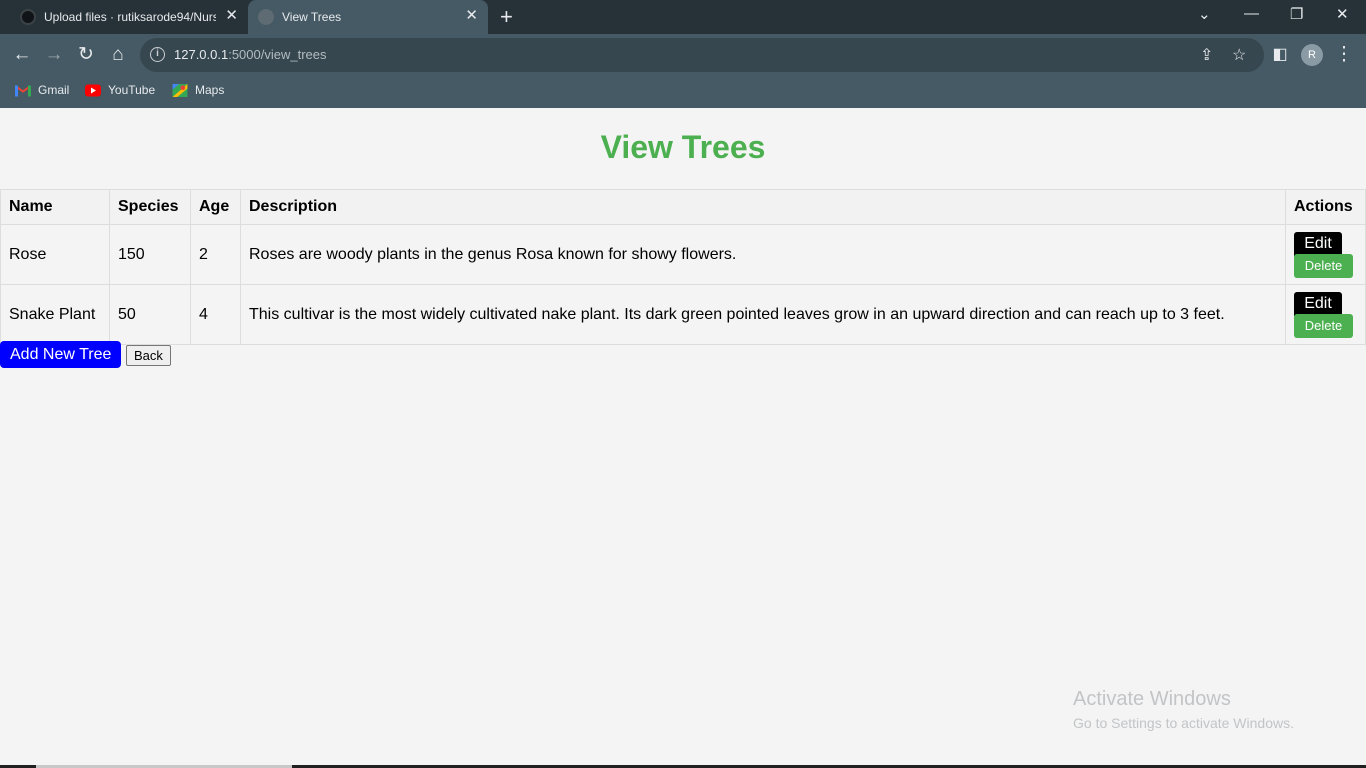  I want to click on back-arrow-icon: ←, so click(22, 55).